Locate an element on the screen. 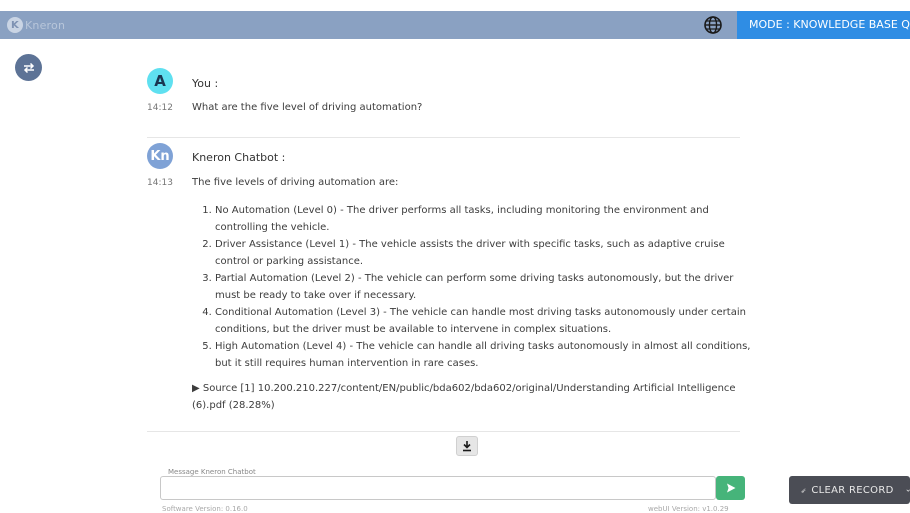 This screenshot has height=513, width=910. clear-record-button: CLEAR RECORD is located at coordinates (849, 490).